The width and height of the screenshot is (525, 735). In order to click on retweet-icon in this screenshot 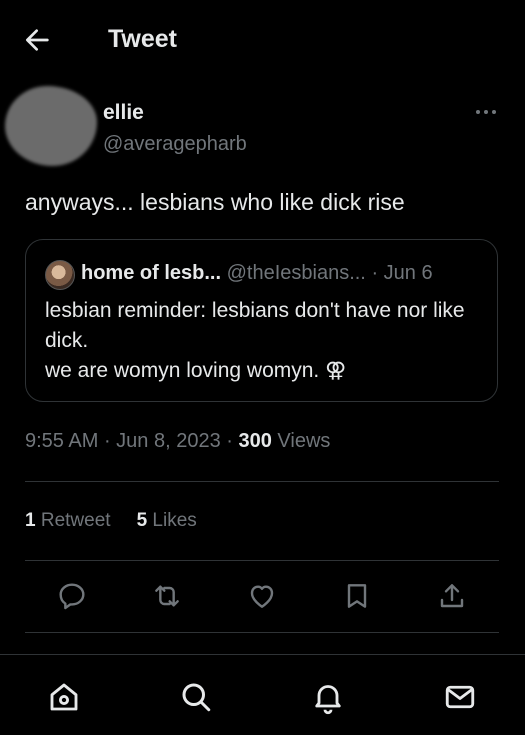, I will do `click(167, 596)`.